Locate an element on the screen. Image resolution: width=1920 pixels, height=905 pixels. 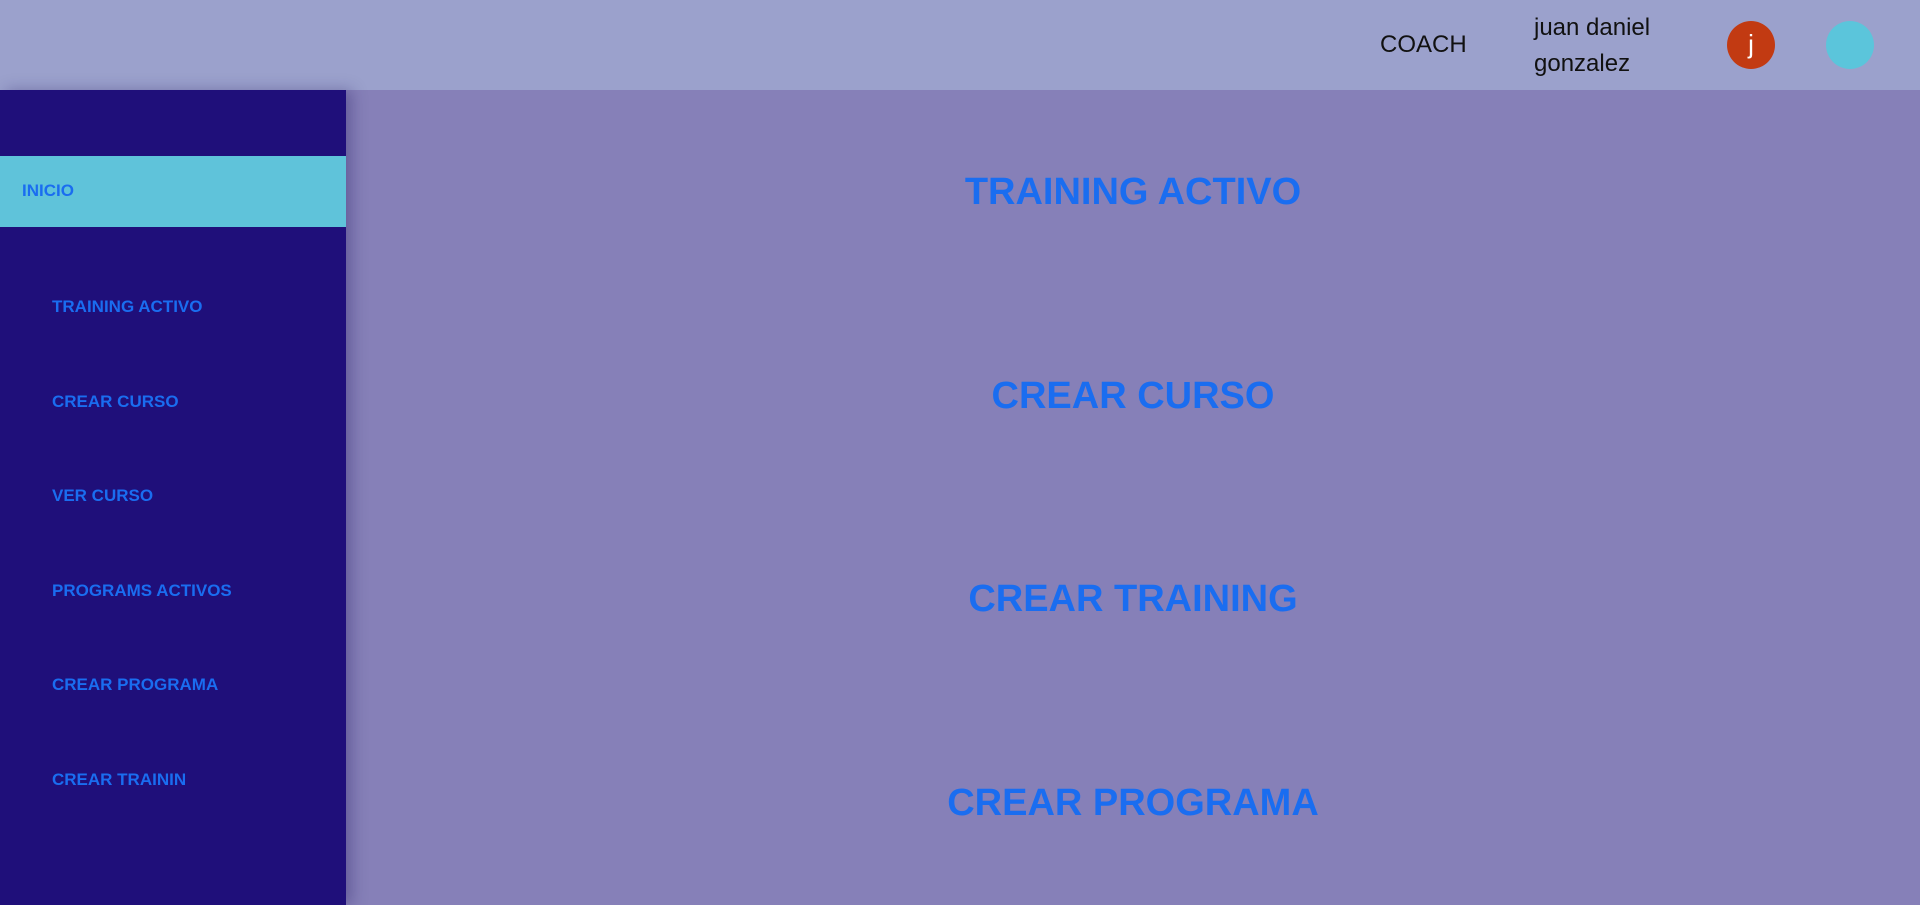
sidebar-item-training-activo: TRAINING ACTIVO is located at coordinates (127, 307).